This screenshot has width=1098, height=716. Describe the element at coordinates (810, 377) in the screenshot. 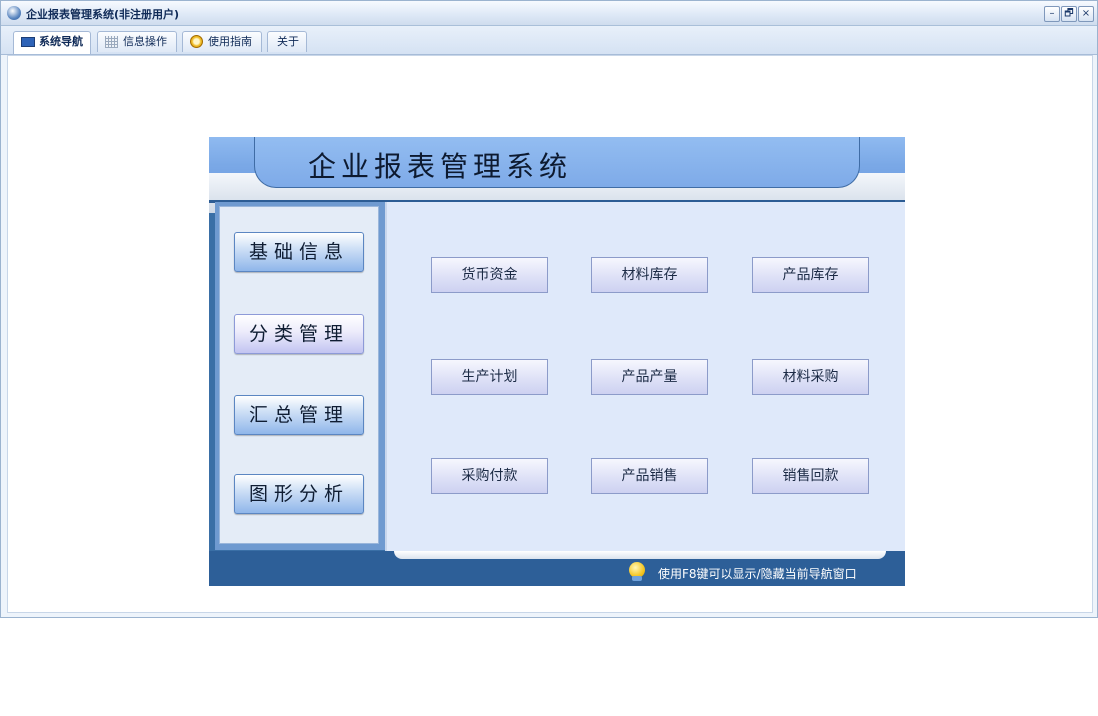

I see `function-material-purchase-button: 材料采购` at that location.